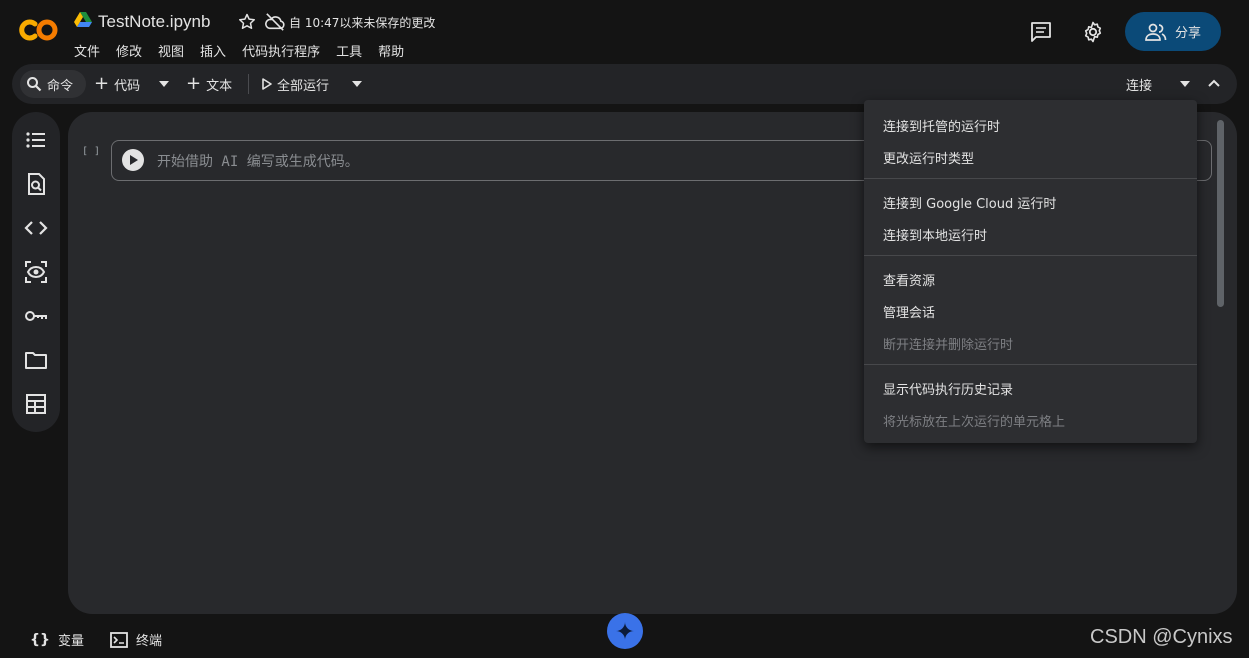 The height and width of the screenshot is (658, 1249). Describe the element at coordinates (60, 86) in the screenshot. I see `command-label: 命令` at that location.